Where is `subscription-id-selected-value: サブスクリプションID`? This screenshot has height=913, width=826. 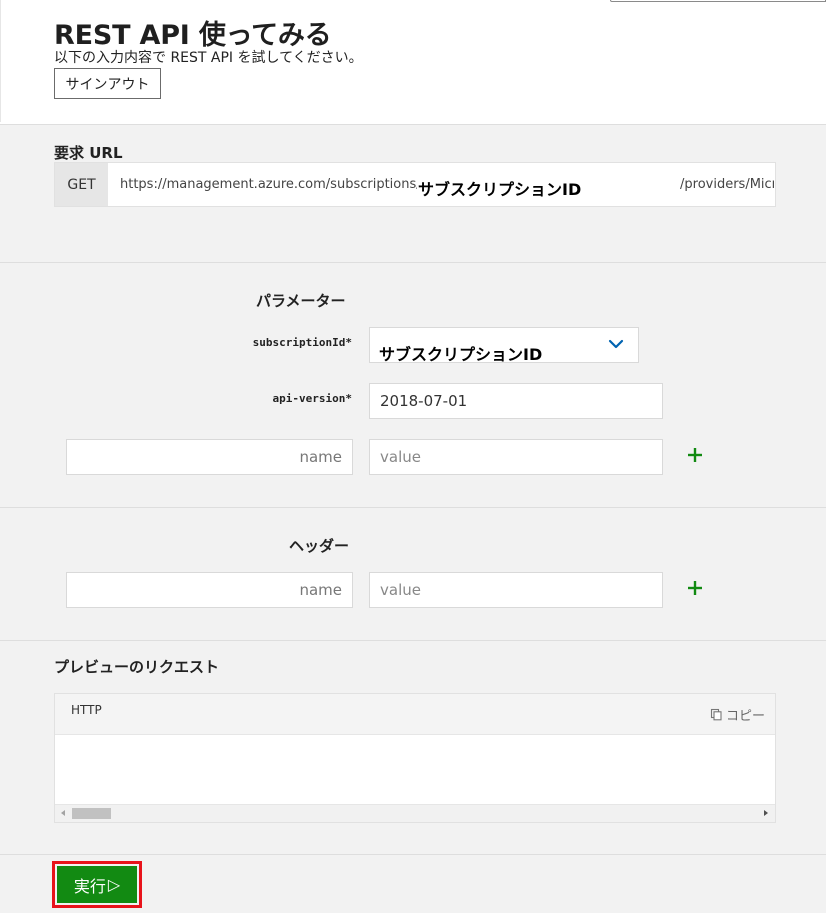 subscription-id-selected-value: サブスクリプションID is located at coordinates (461, 354).